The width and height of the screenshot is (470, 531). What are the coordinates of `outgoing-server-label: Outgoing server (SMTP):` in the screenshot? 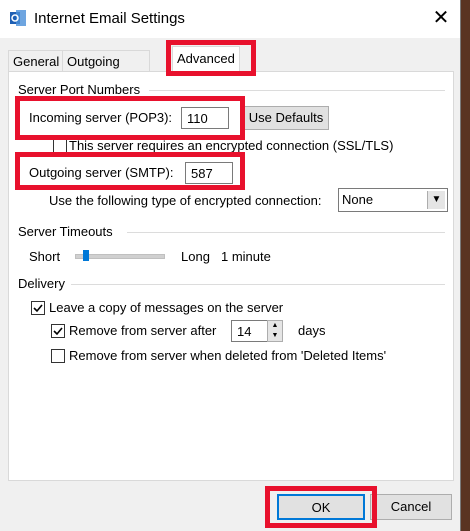 It's located at (101, 172).